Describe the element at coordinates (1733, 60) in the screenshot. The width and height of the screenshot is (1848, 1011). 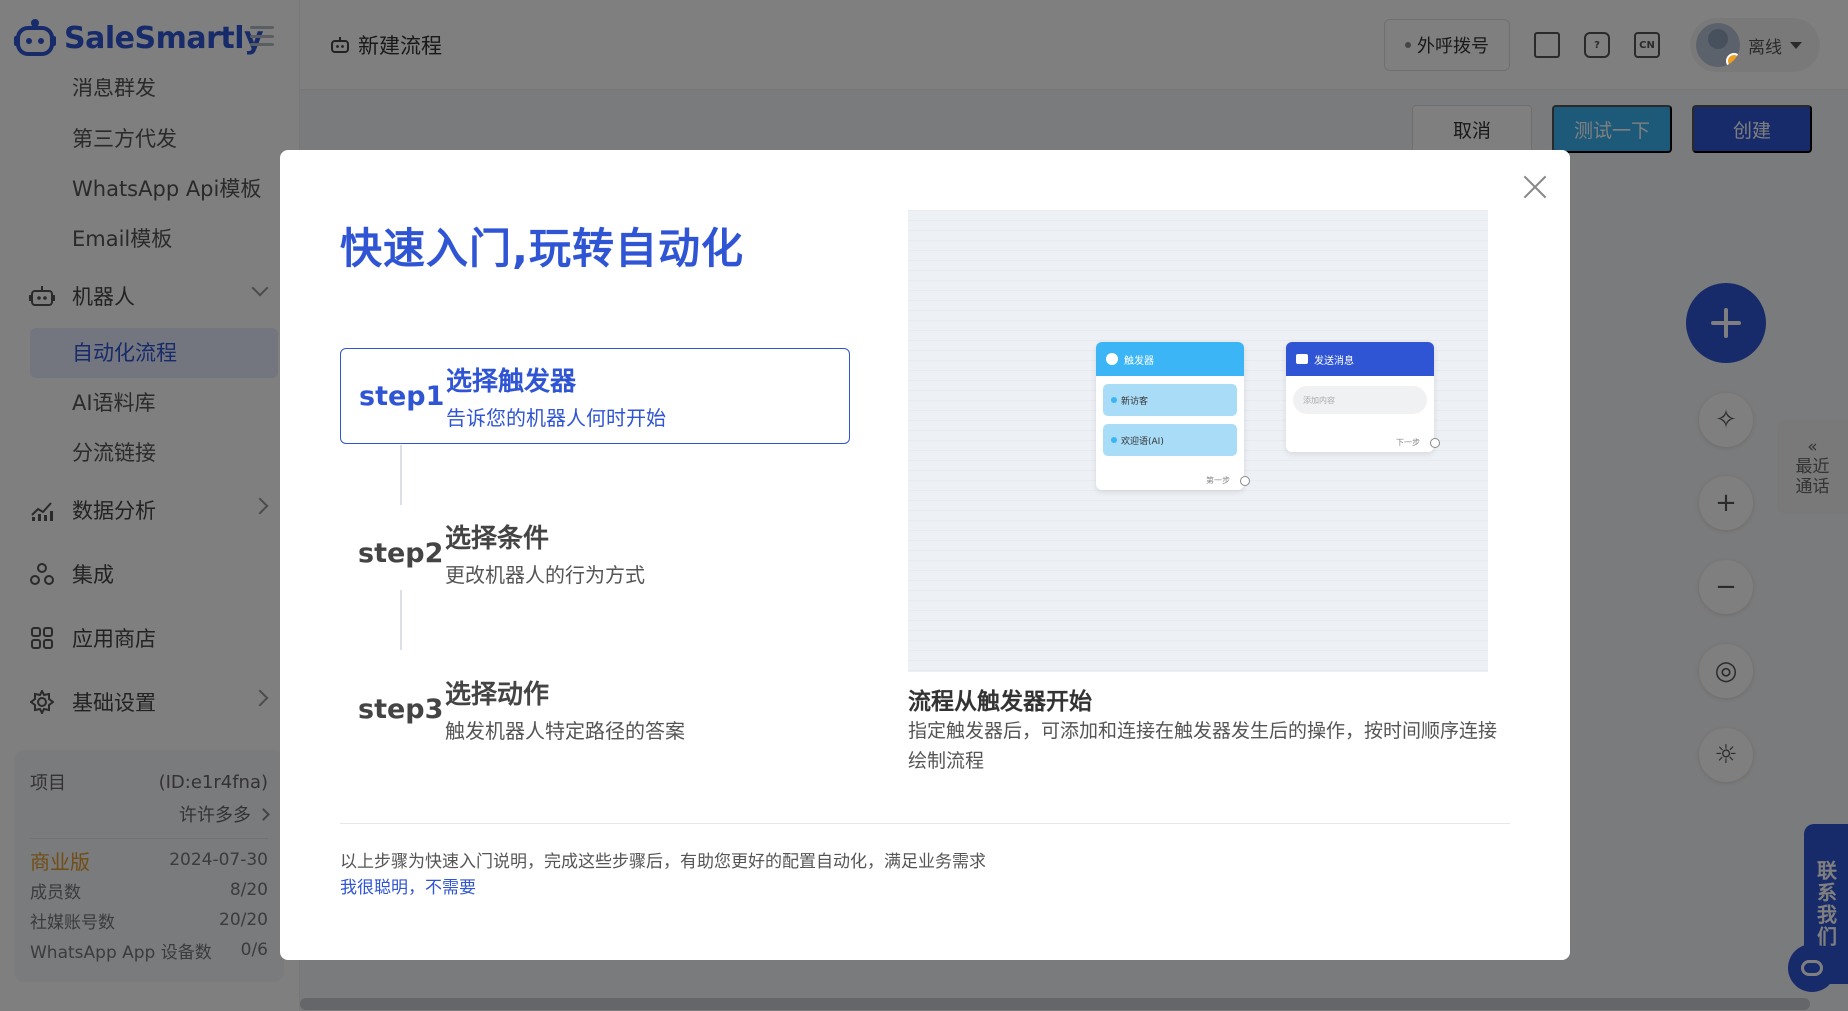
I see `status-dot` at that location.